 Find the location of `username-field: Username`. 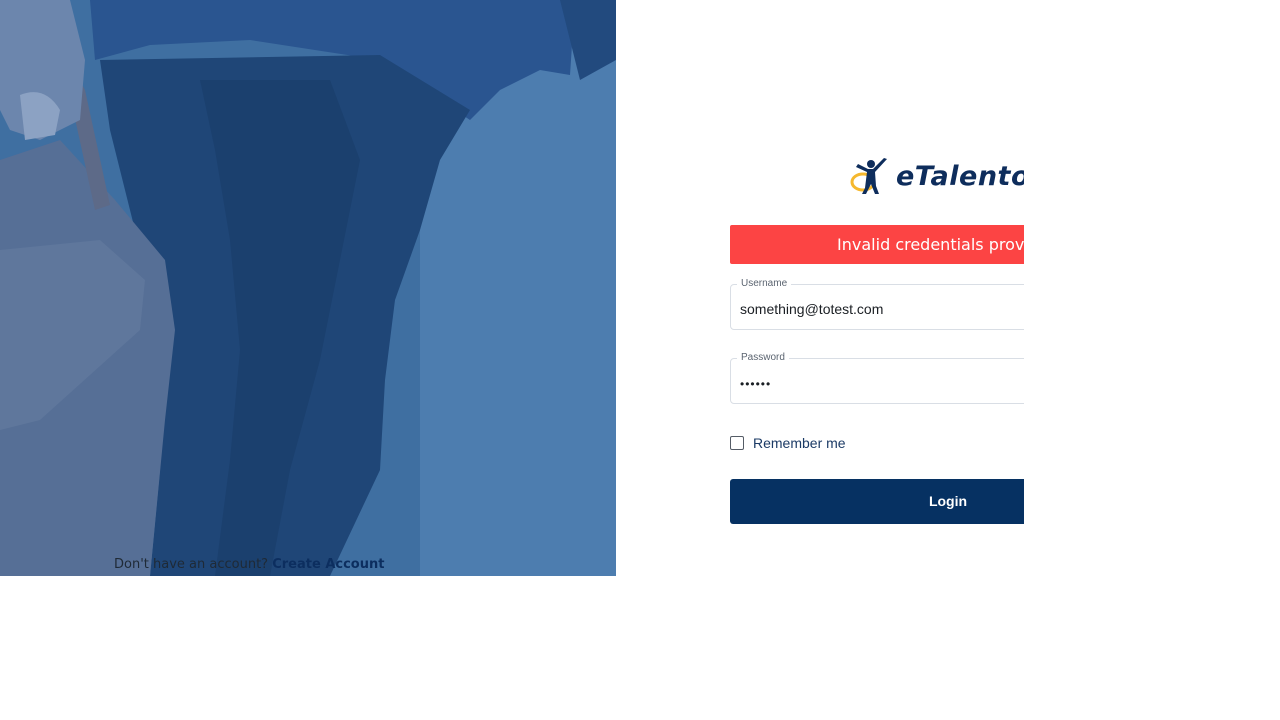

username-field: Username is located at coordinates (877, 303).